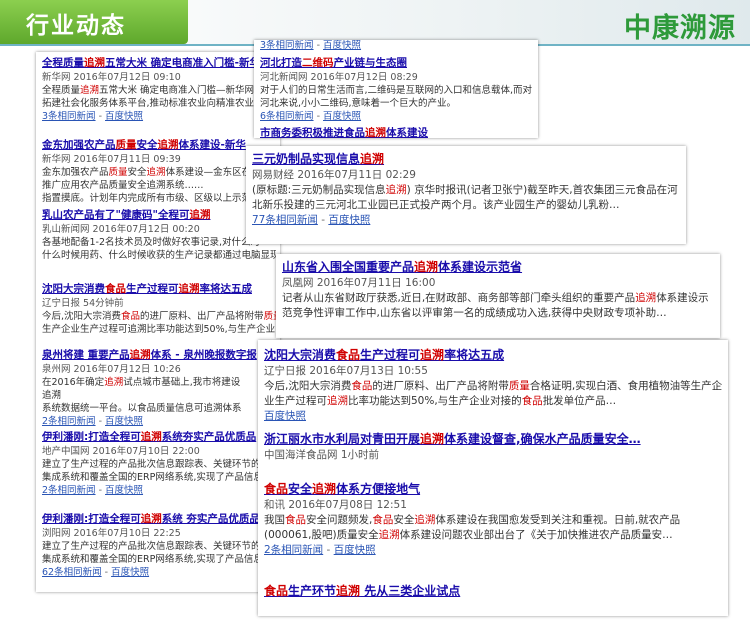  What do you see at coordinates (83, 303) in the screenshot?
I see `news-source-date: 辽宁日报 54分钟前` at bounding box center [83, 303].